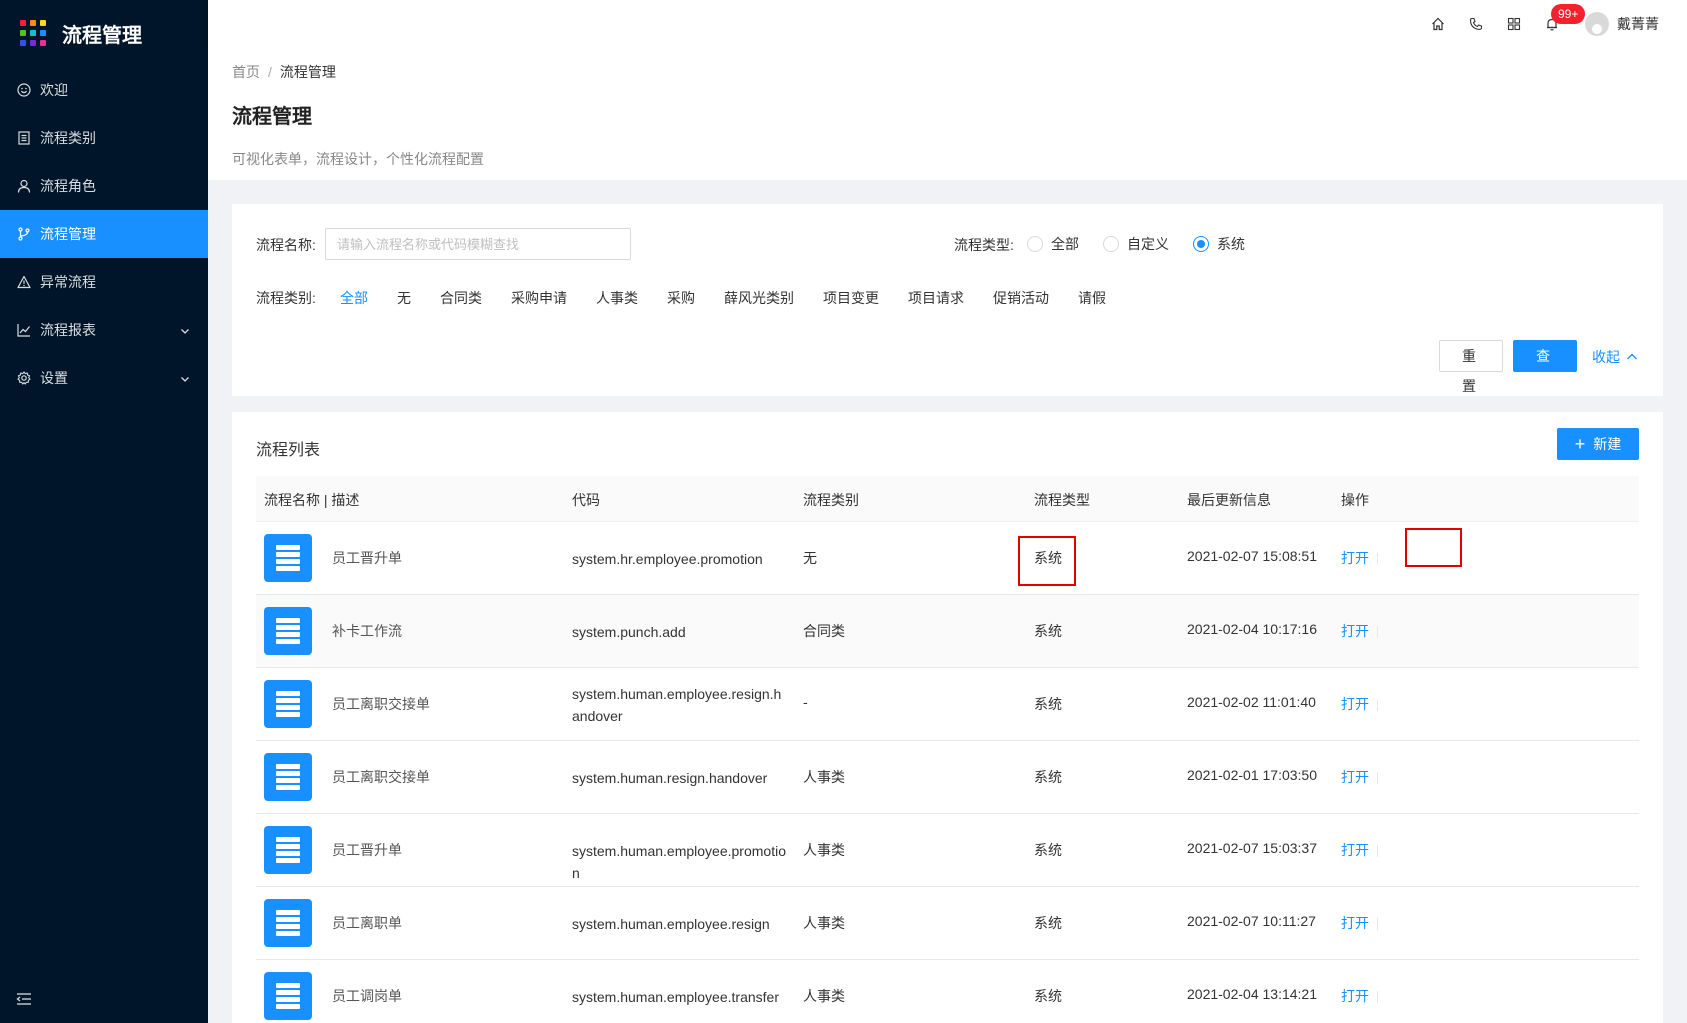 This screenshot has height=1023, width=1687. Describe the element at coordinates (1229, 500) in the screenshot. I see `column-header-updated: 最后更新信息` at that location.